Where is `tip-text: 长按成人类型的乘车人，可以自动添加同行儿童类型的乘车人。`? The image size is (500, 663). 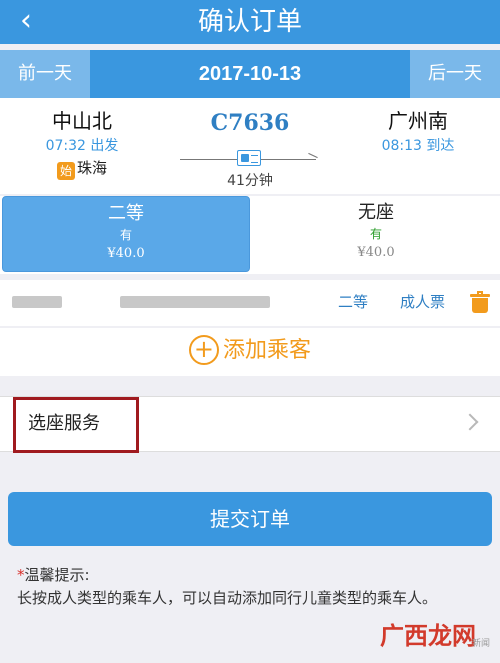
tip-text: 长按成人类型的乘车人，可以自动添加同行儿童类型的乘车人。 is located at coordinates (227, 598).